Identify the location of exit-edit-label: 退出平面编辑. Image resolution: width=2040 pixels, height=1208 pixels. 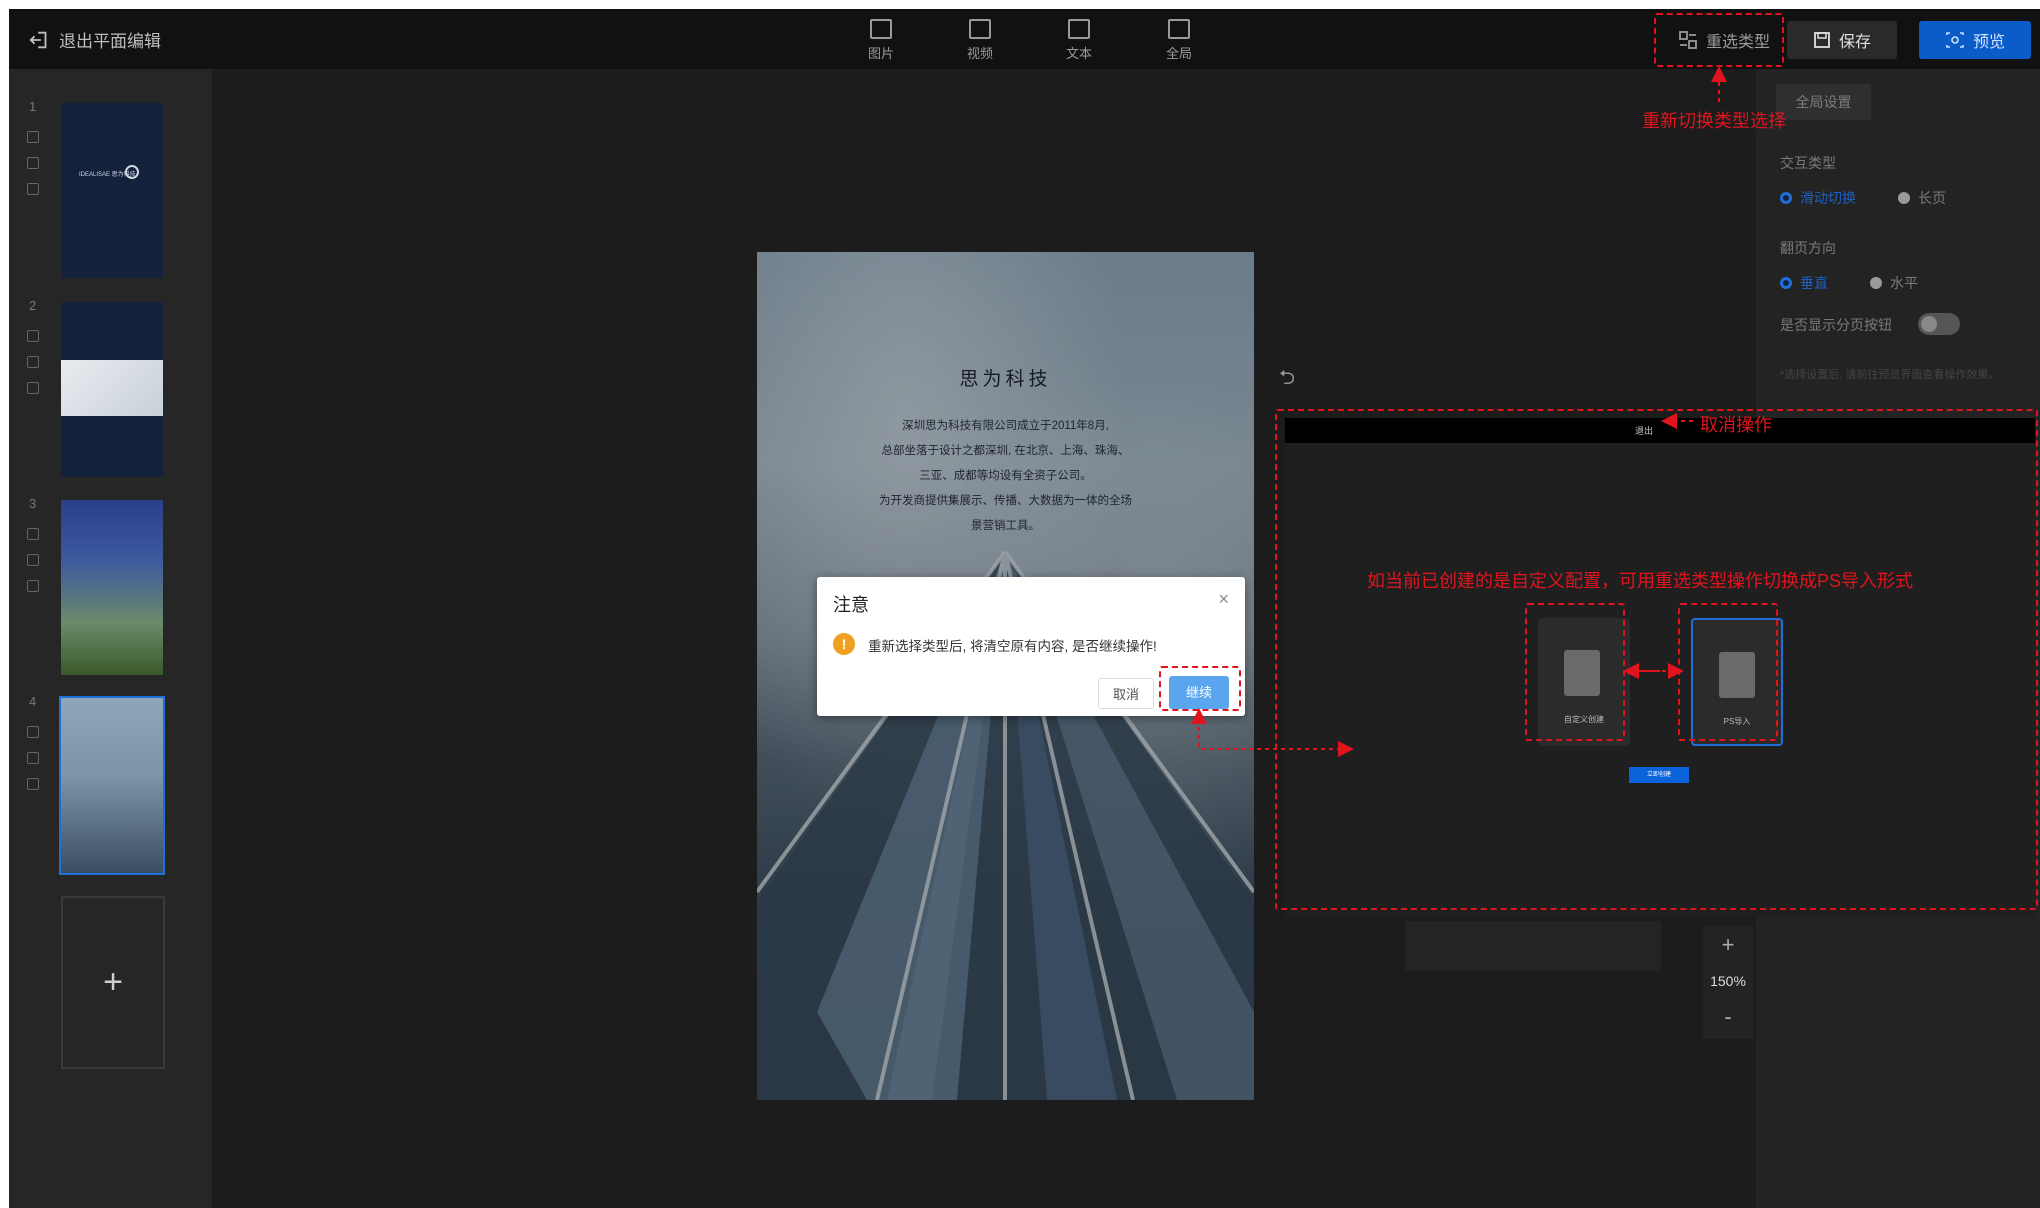
(110, 41).